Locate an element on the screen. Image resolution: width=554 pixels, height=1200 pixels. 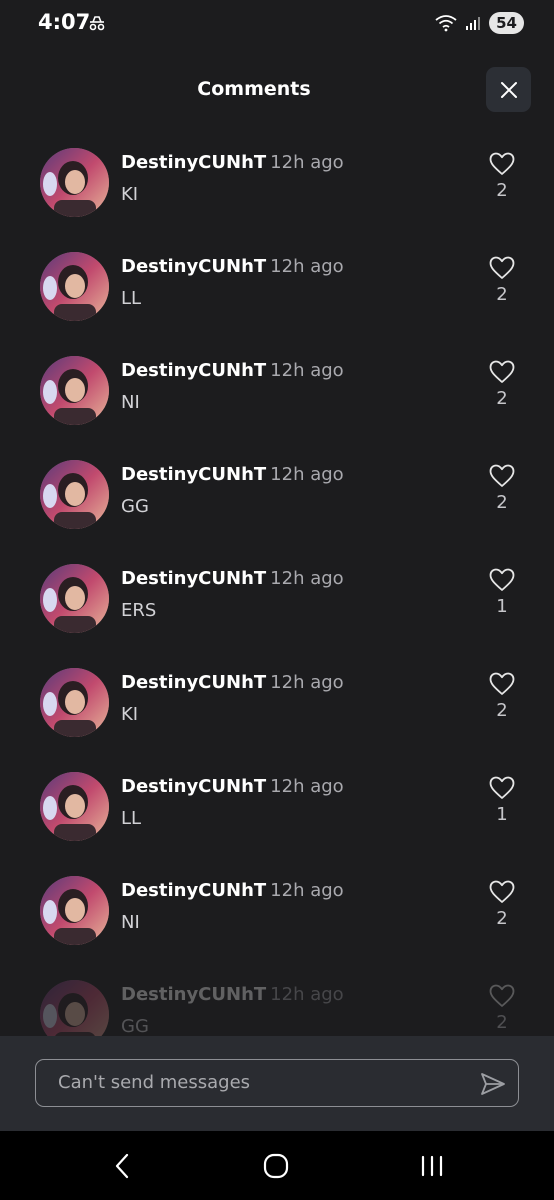
back-icon is located at coordinates (122, 1166).